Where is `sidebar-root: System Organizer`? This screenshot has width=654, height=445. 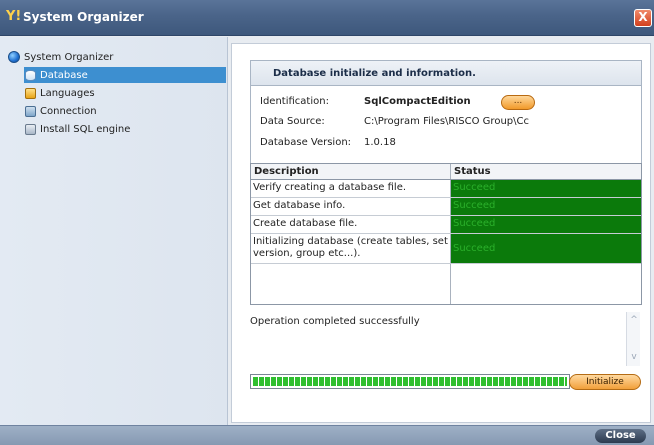
sidebar-root: System Organizer is located at coordinates (60, 57).